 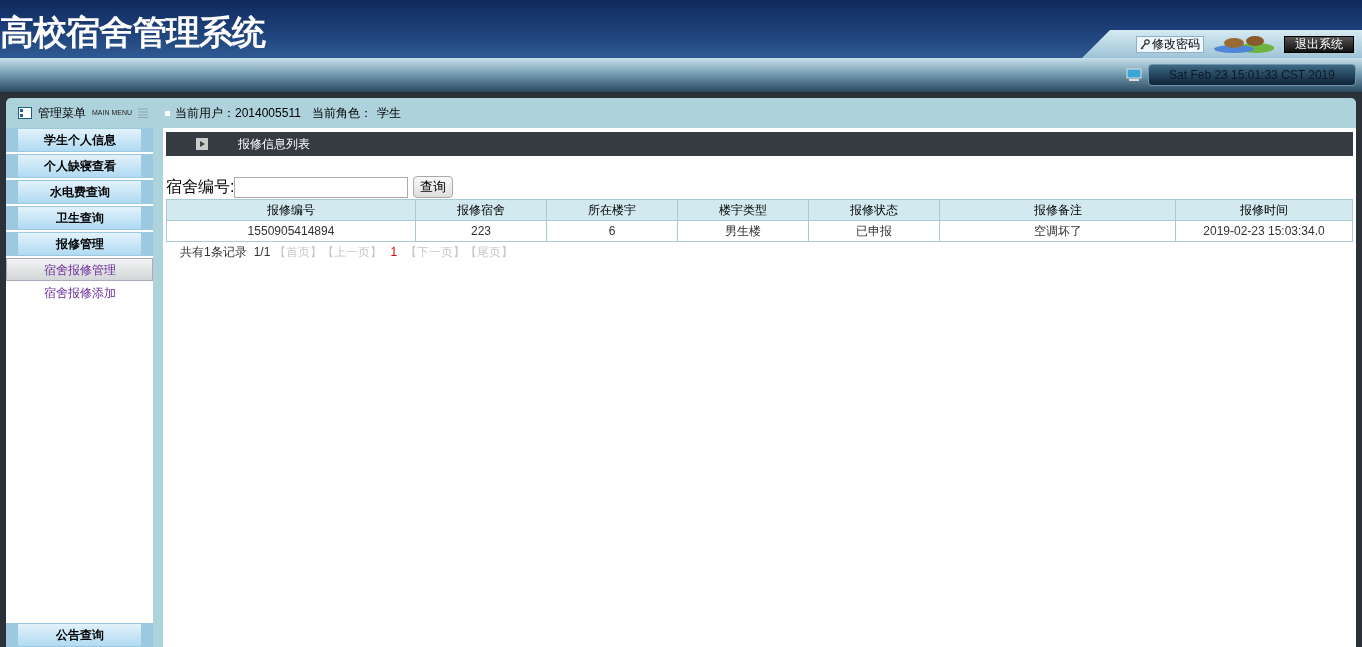 I want to click on menu-group-button: 学生个人信息, so click(x=79, y=140).